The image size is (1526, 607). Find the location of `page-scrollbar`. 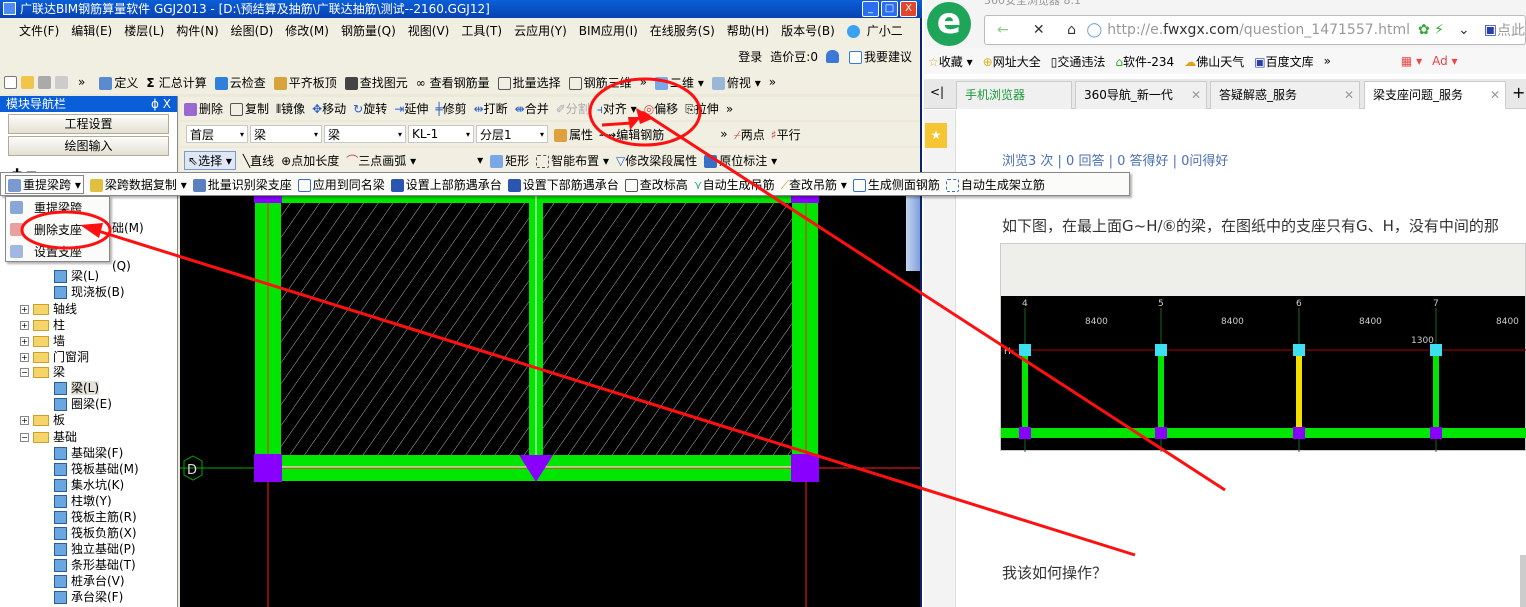

page-scrollbar is located at coordinates (1523, 581).